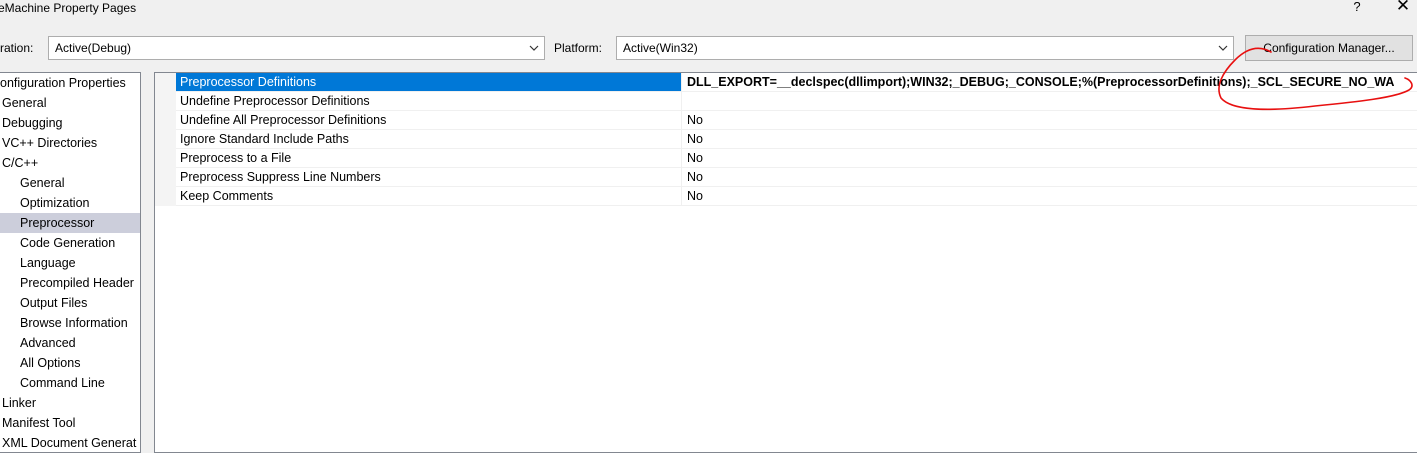  I want to click on window-title: eMachine Property Pages, so click(68, 8).